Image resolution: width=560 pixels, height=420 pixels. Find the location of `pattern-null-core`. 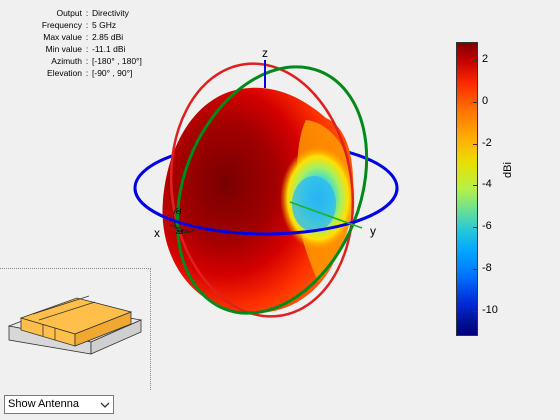

pattern-null-core is located at coordinates (314, 204).